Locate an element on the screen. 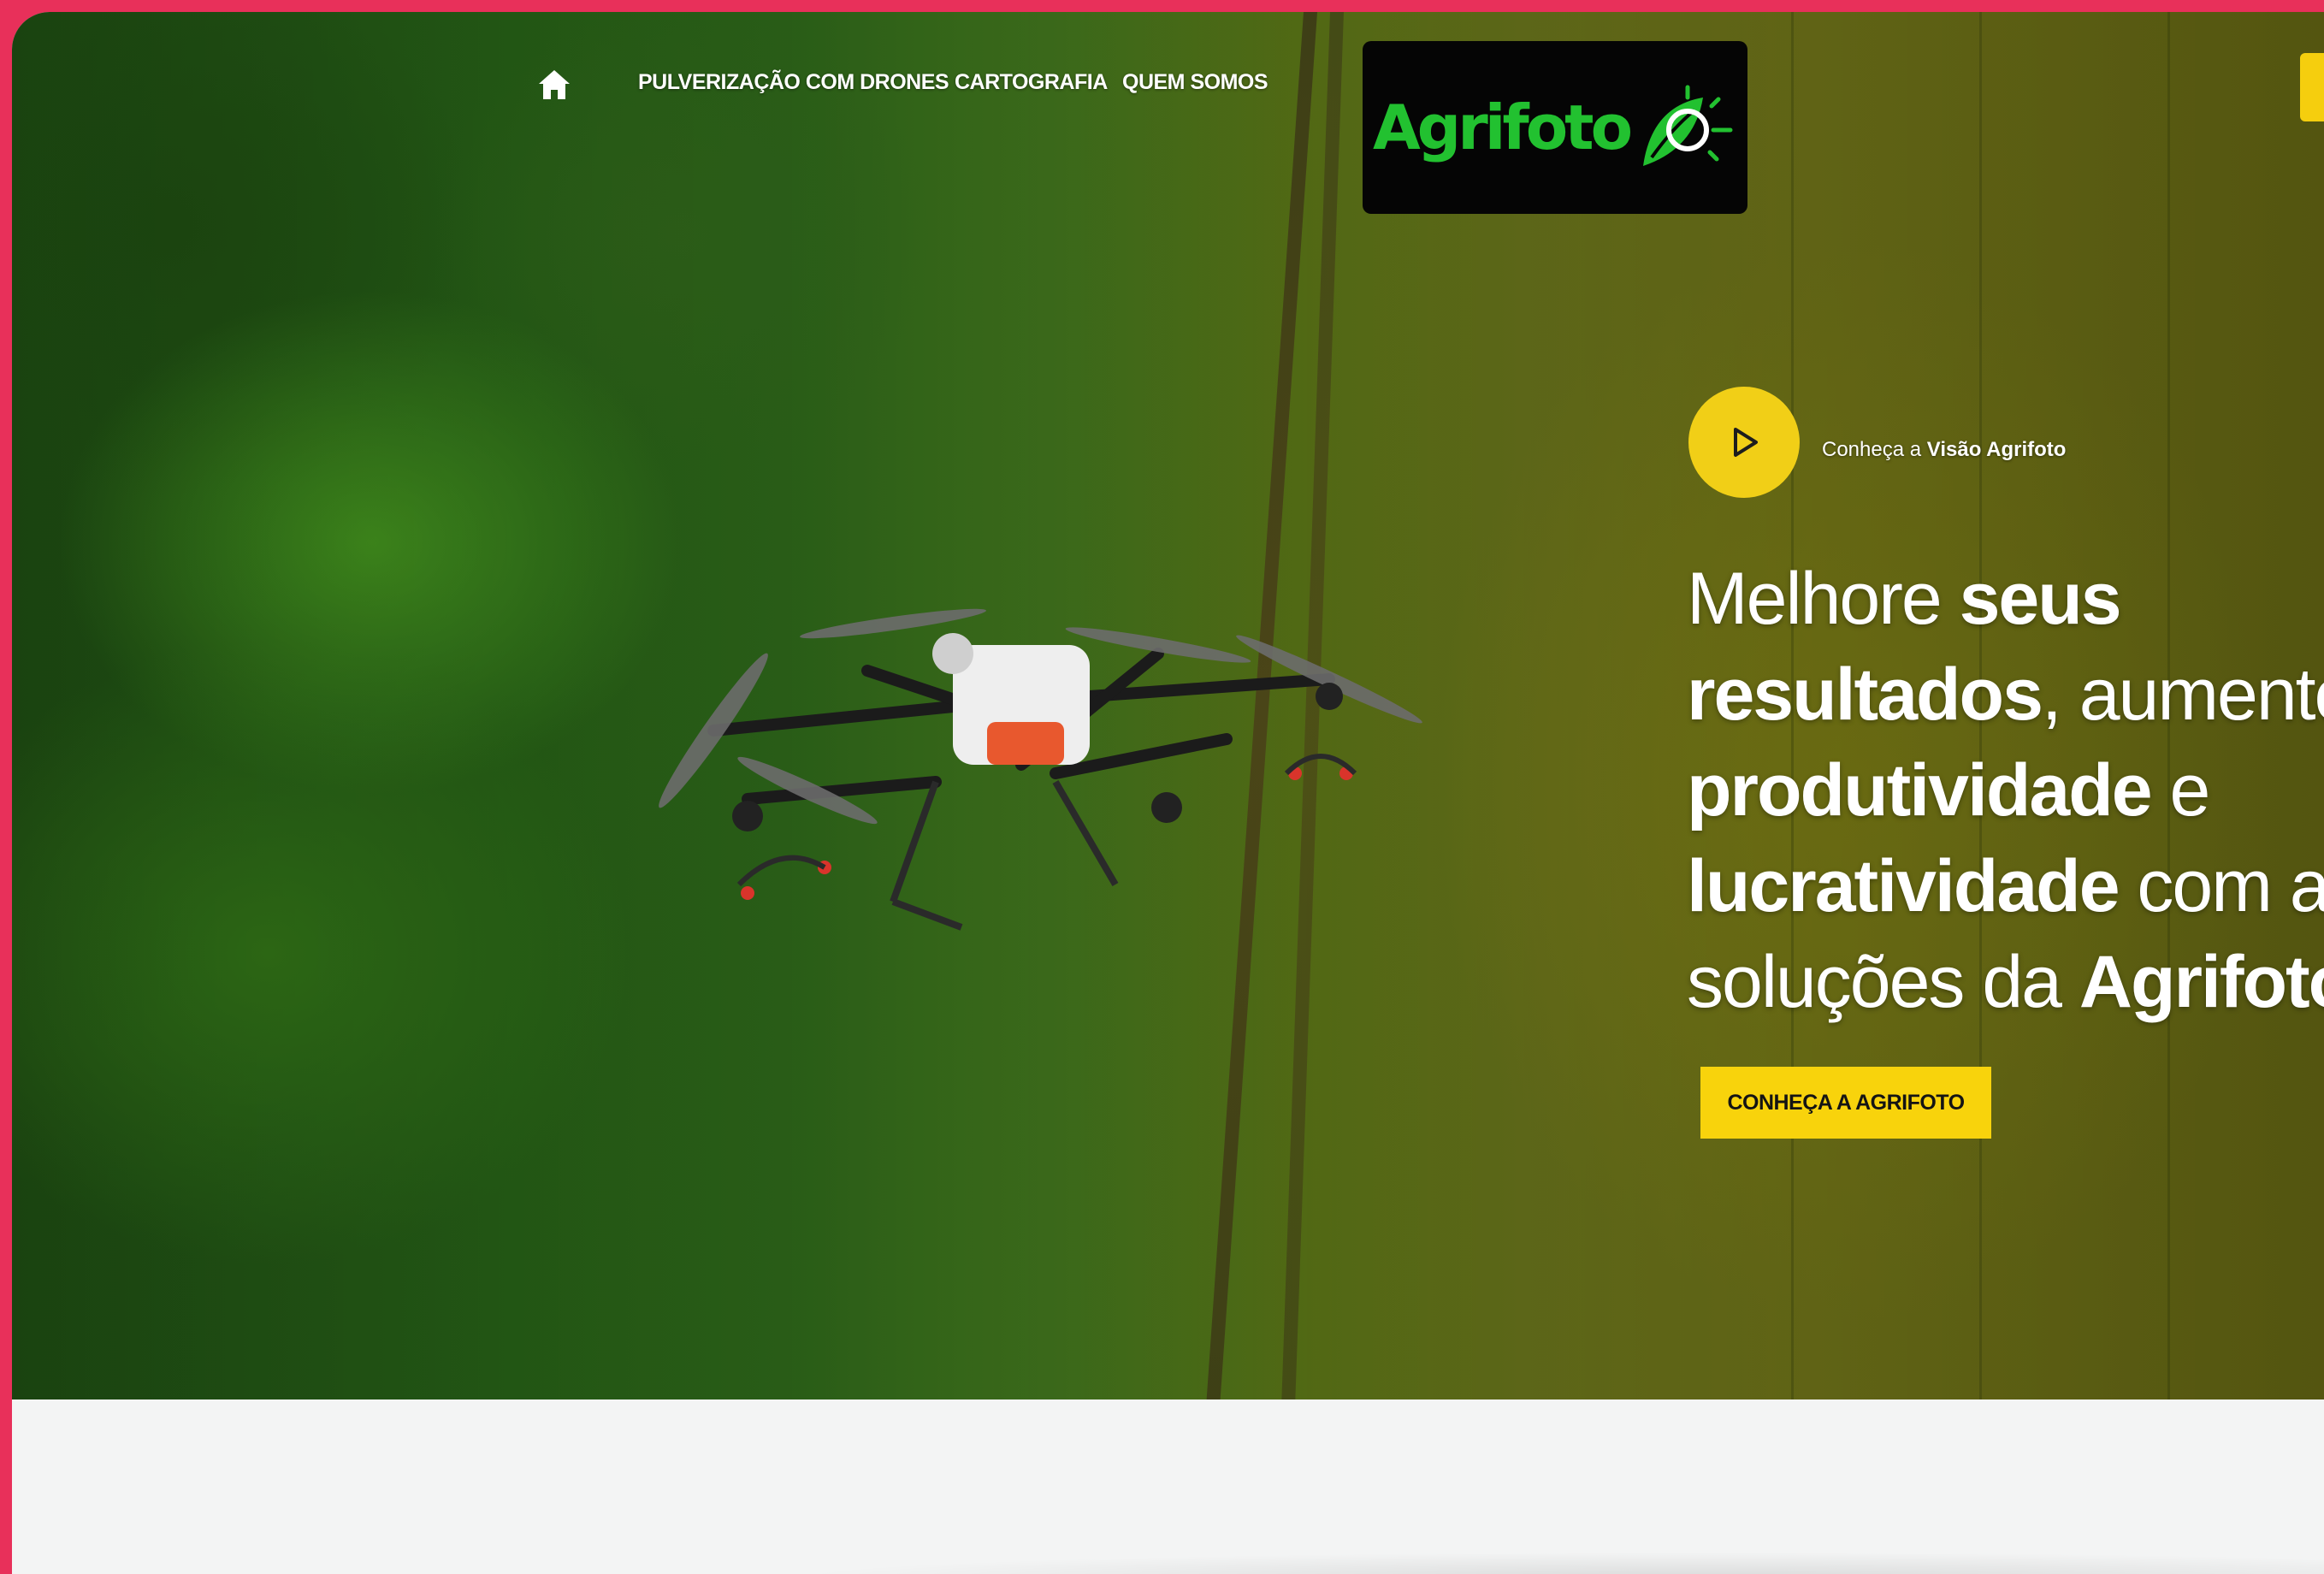 The width and height of the screenshot is (2324, 1574). headline-text: e is located at coordinates (2180, 790).